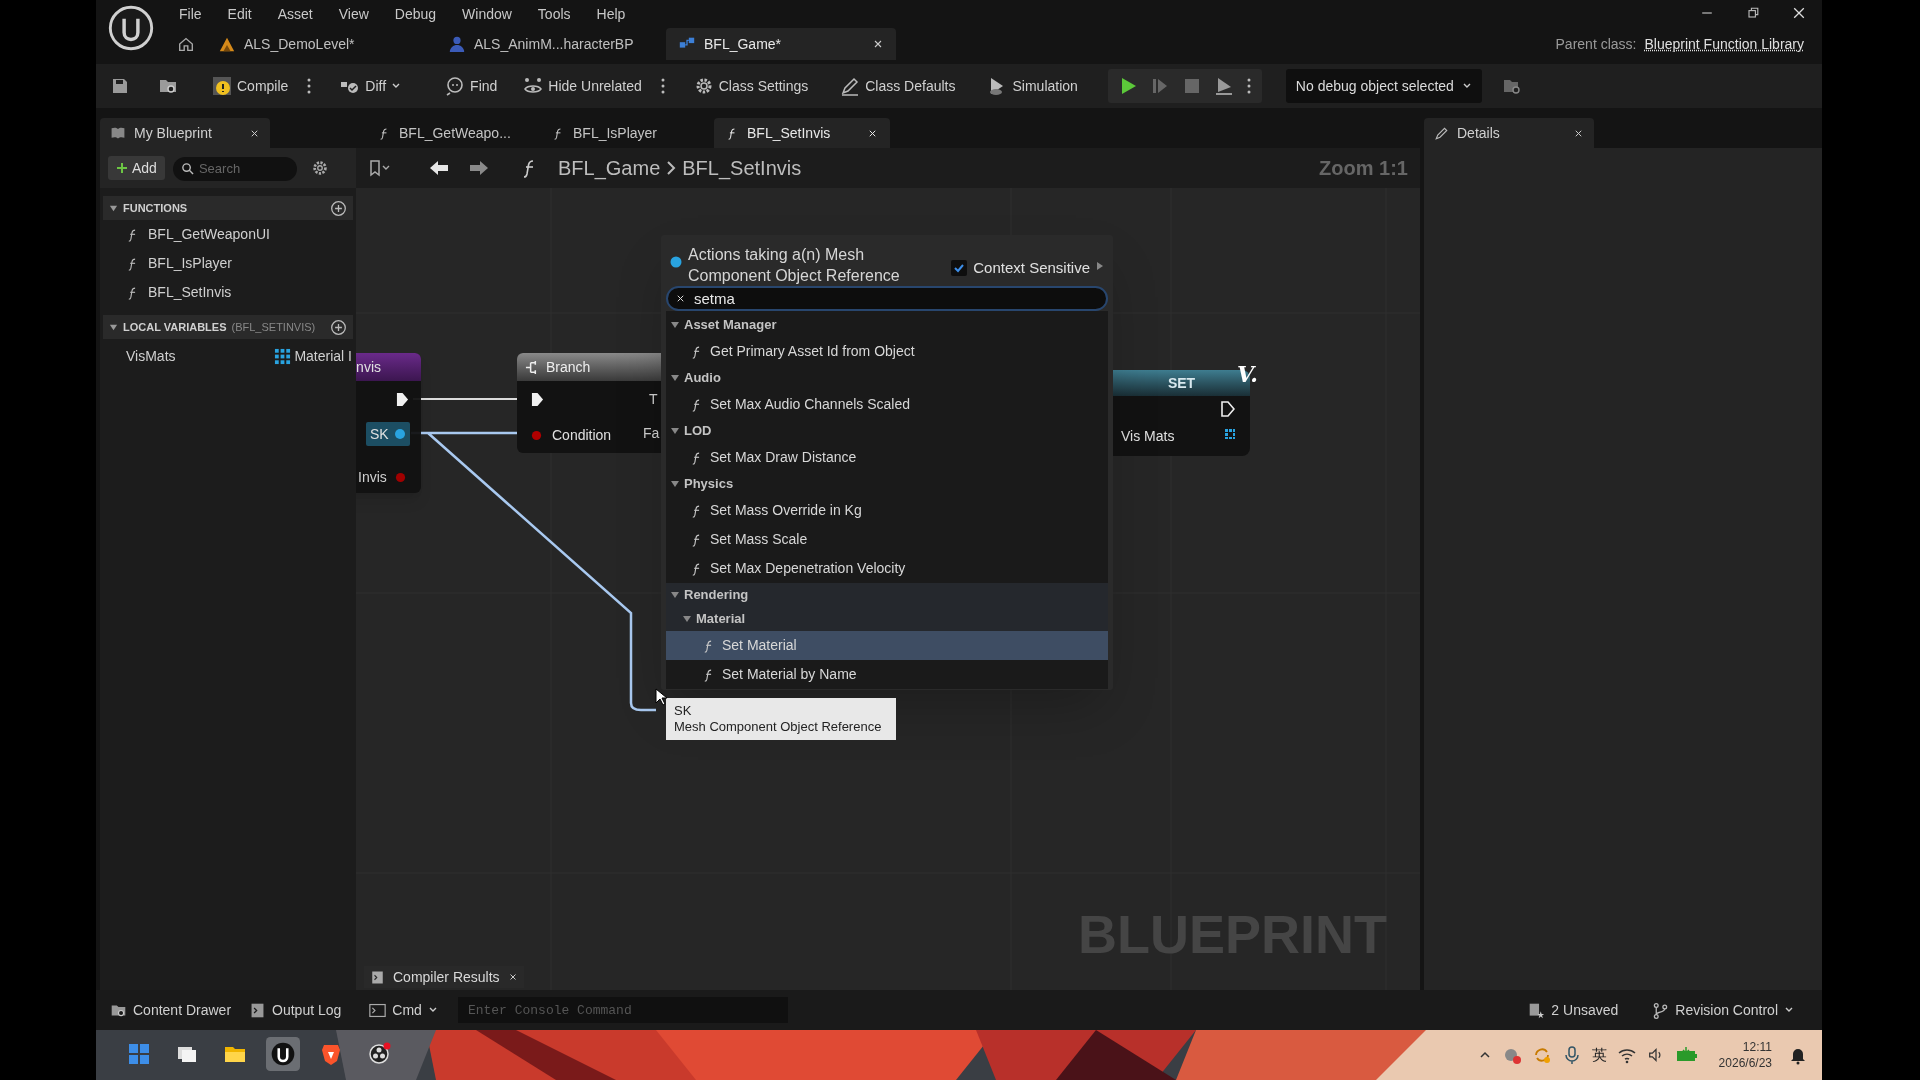  What do you see at coordinates (850, 86) in the screenshot?
I see `pencil-icon` at bounding box center [850, 86].